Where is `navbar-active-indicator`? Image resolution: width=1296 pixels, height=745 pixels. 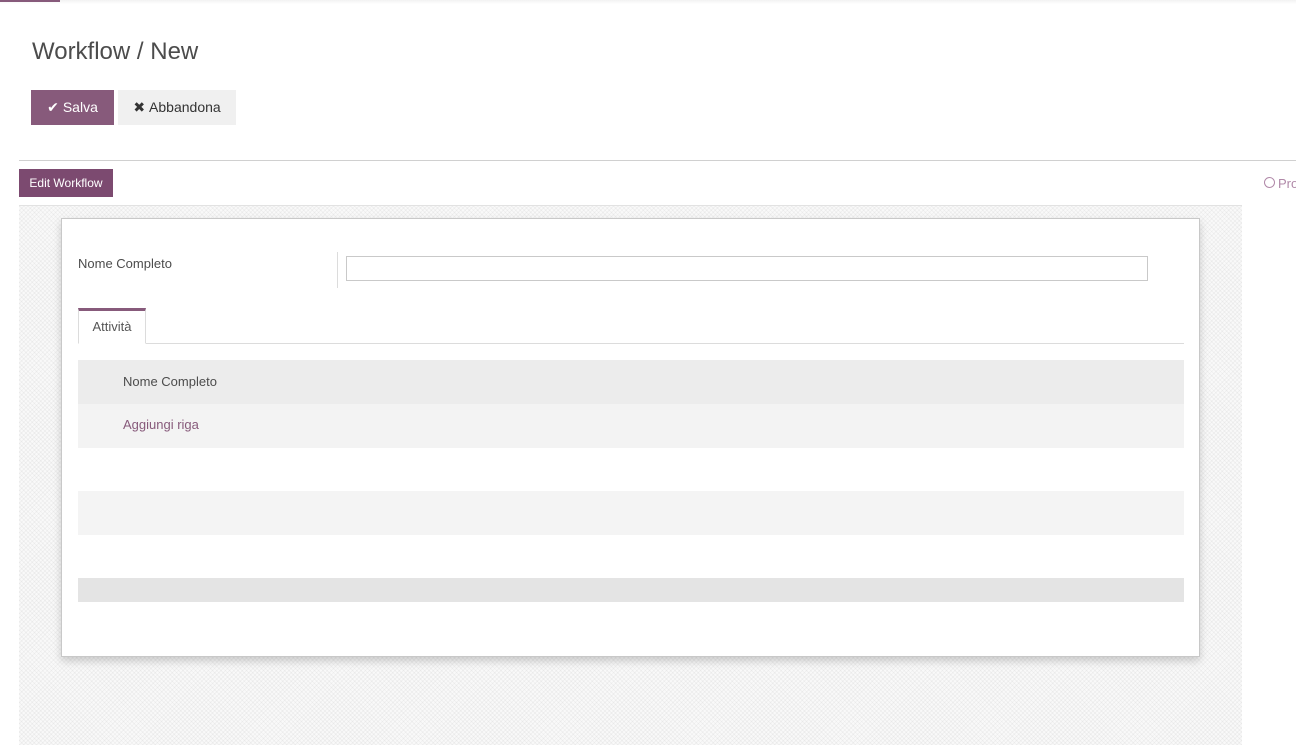 navbar-active-indicator is located at coordinates (30, 1).